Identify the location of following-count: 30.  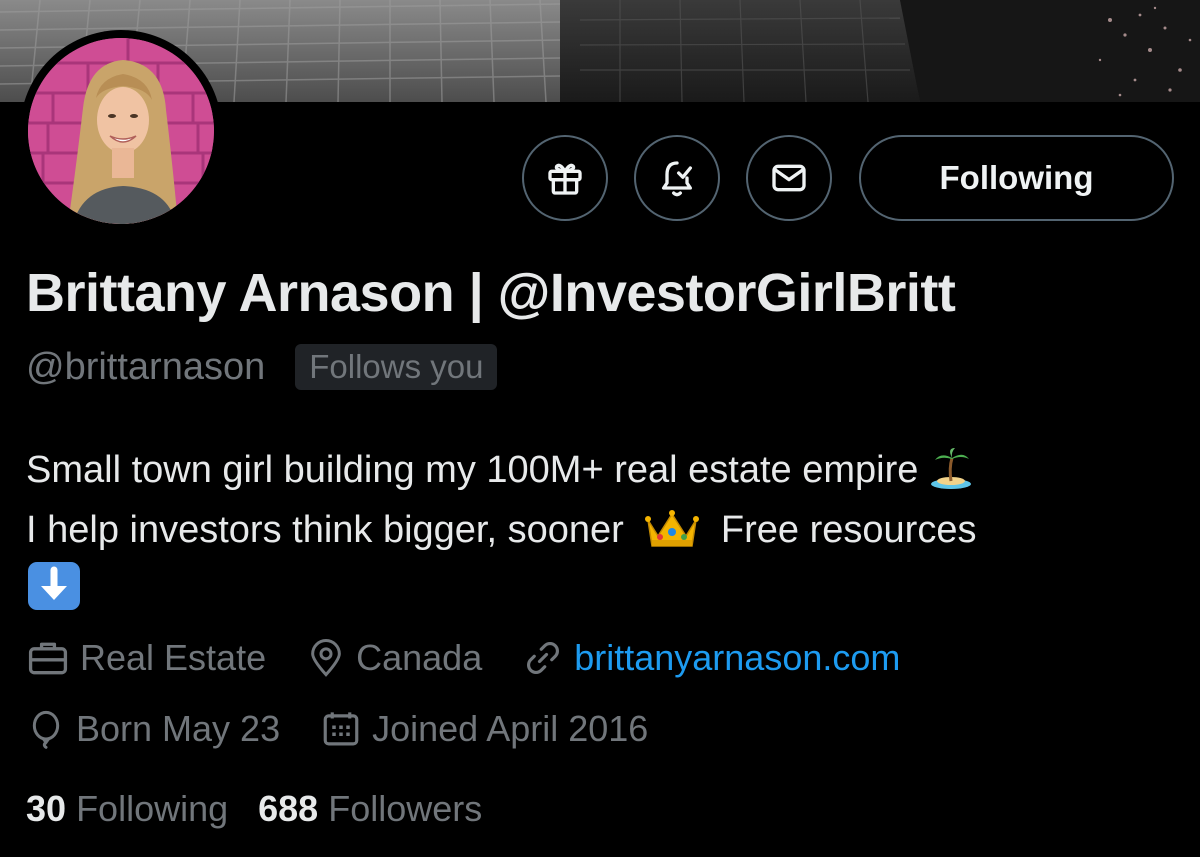
(46, 808).